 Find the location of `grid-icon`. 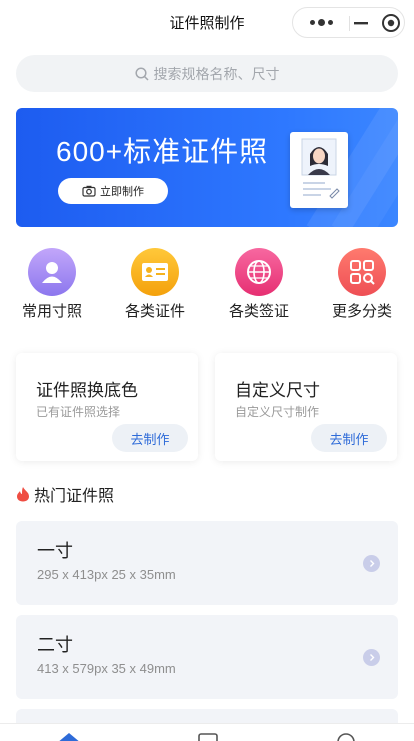

grid-icon is located at coordinates (362, 272).